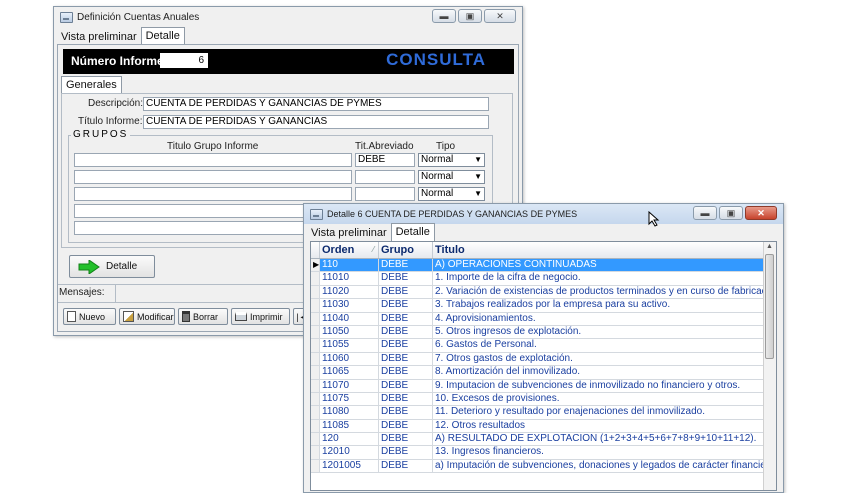 Image resolution: width=850 pixels, height=493 pixels. I want to click on table-row: ▶ 110 DEBE A) OPERACIONES CONTINUADAS, so click(543, 266).